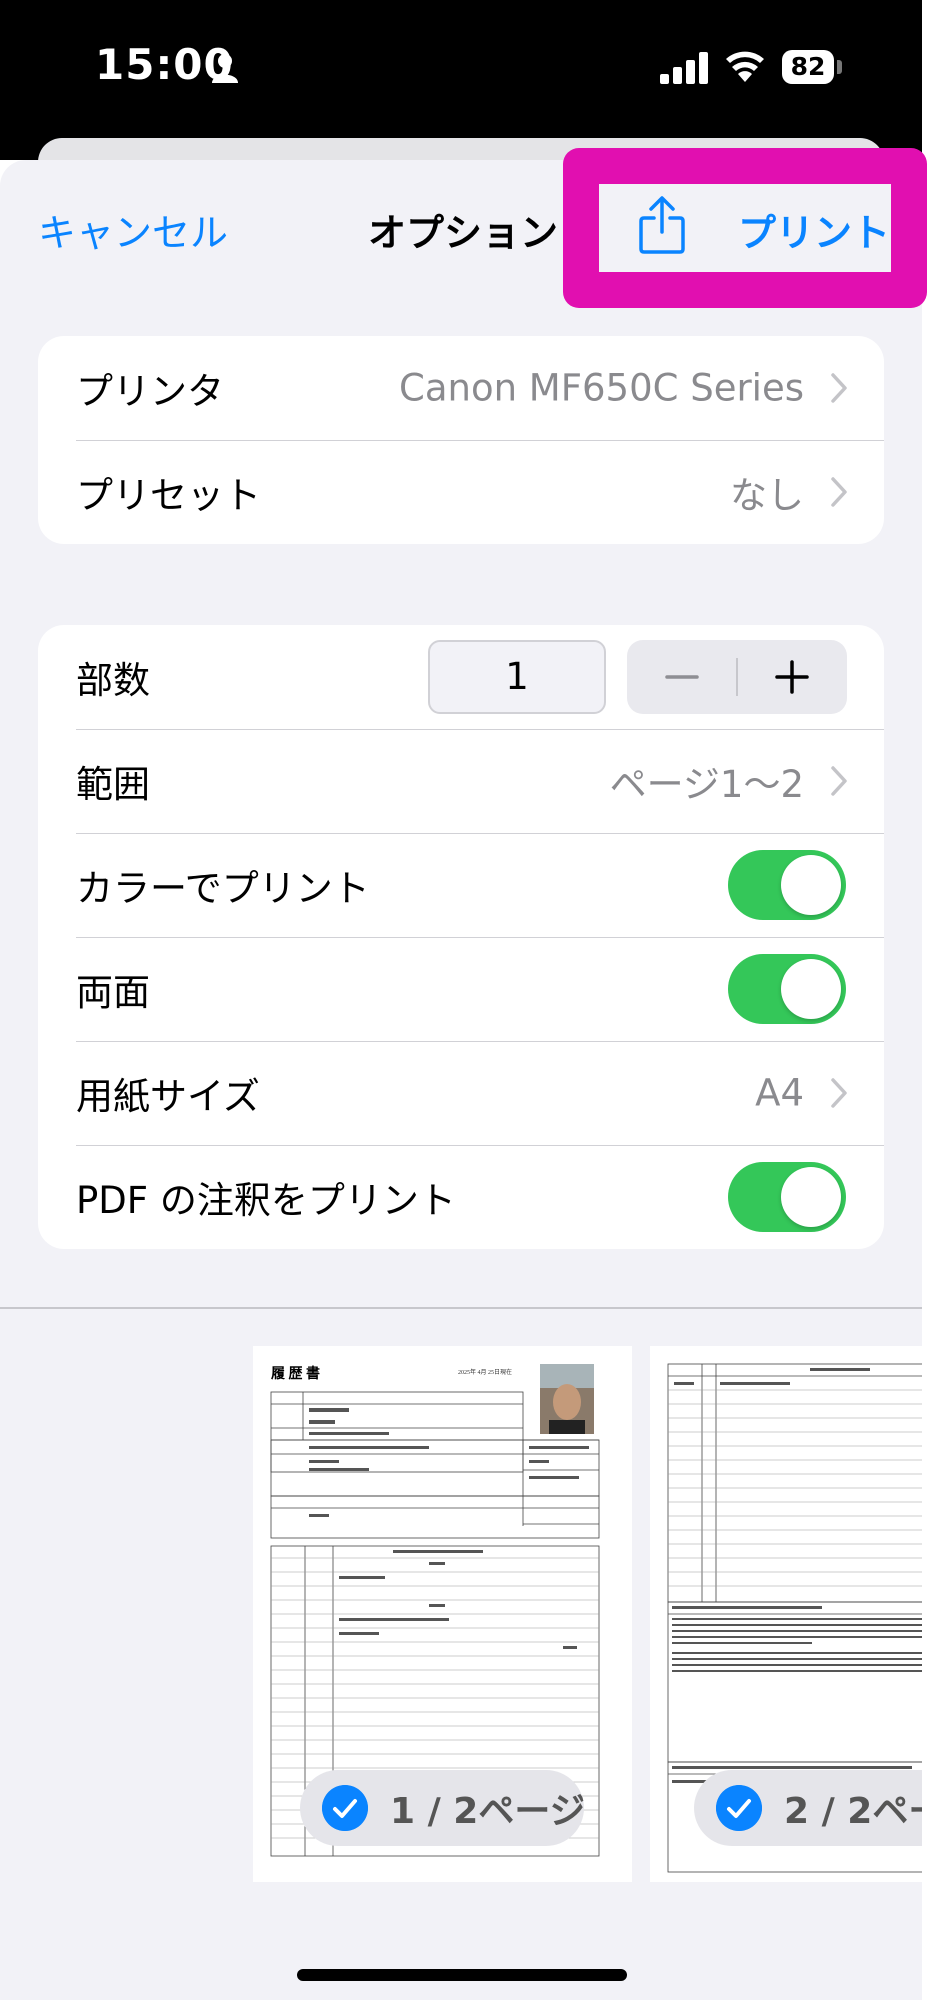 This screenshot has width=931, height=2000. Describe the element at coordinates (225, 68) in the screenshot. I see `person-icon` at that location.